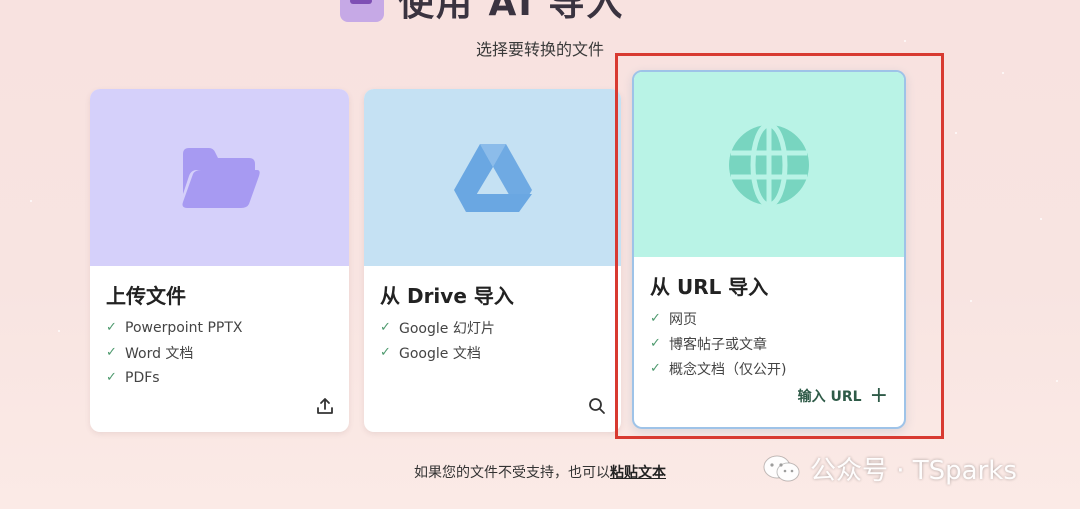  Describe the element at coordinates (597, 406) in the screenshot. I see `search-icon` at that location.